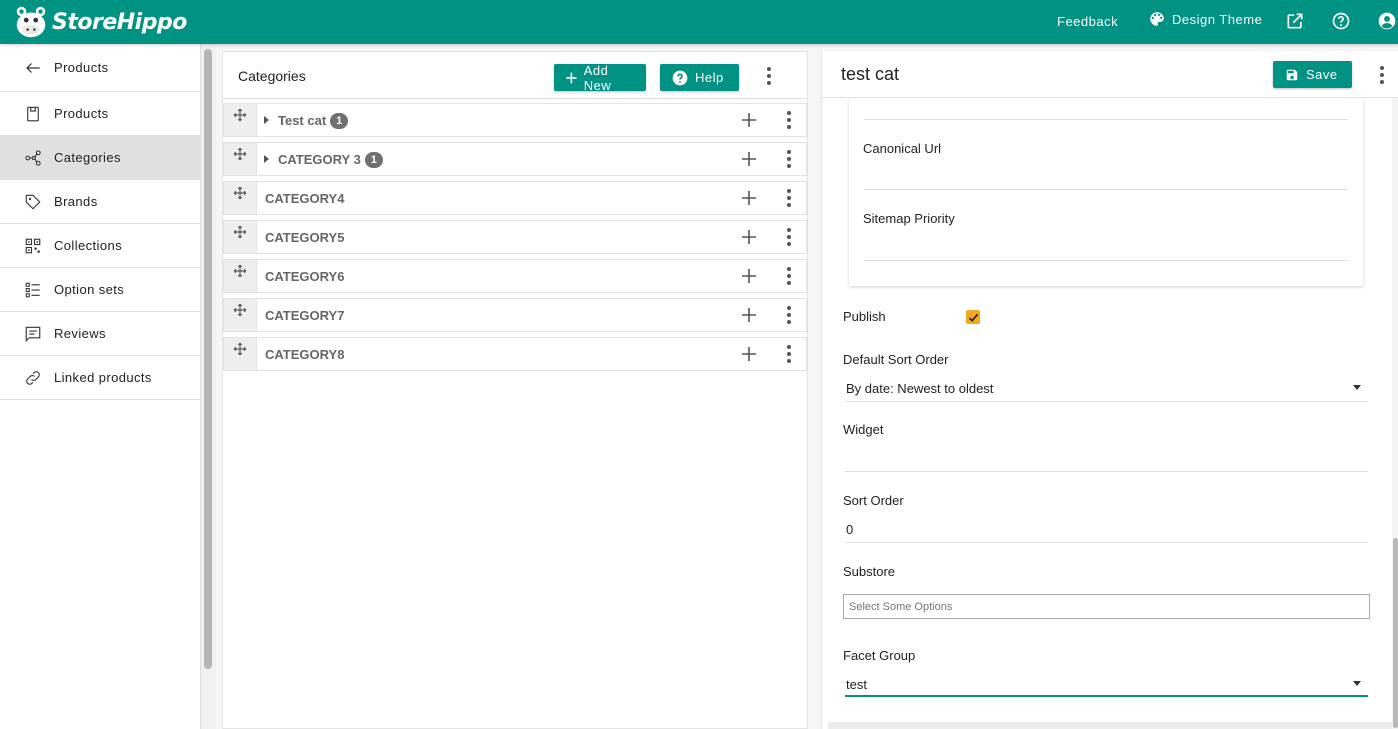 The height and width of the screenshot is (729, 1398). Describe the element at coordinates (1395, 633) in the screenshot. I see `detail-scroll-thumb` at that location.